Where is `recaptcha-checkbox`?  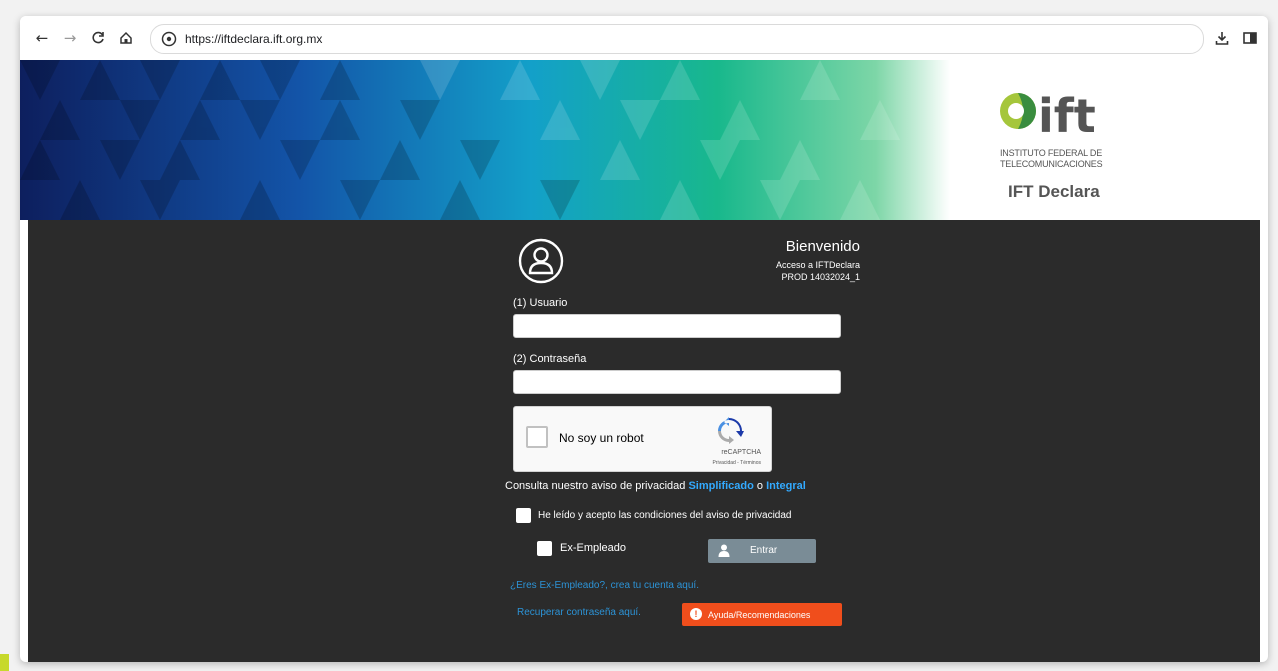 recaptcha-checkbox is located at coordinates (537, 437).